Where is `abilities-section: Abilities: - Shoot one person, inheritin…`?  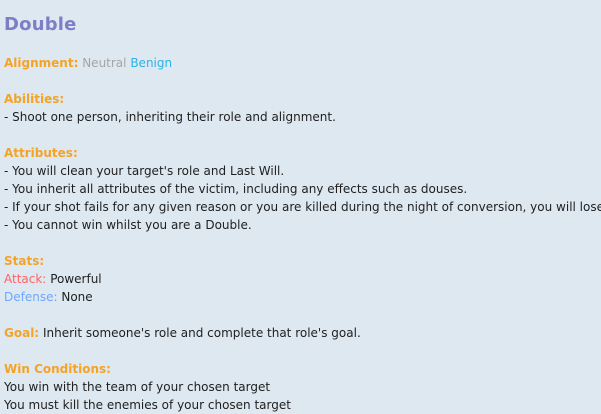
abilities-section: Abilities: - Shoot one person, inheritin… is located at coordinates (302, 108).